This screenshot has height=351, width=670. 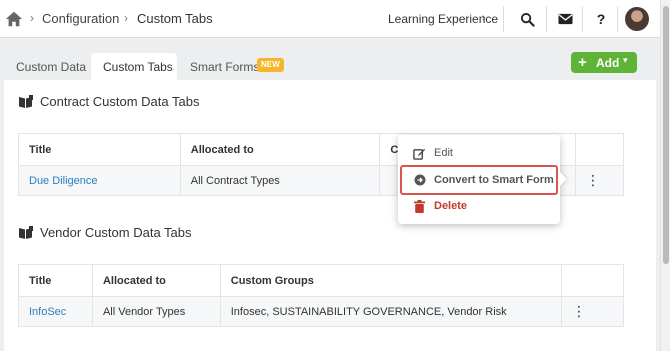 I want to click on tab-title-link: Due Diligence, so click(x=63, y=181).